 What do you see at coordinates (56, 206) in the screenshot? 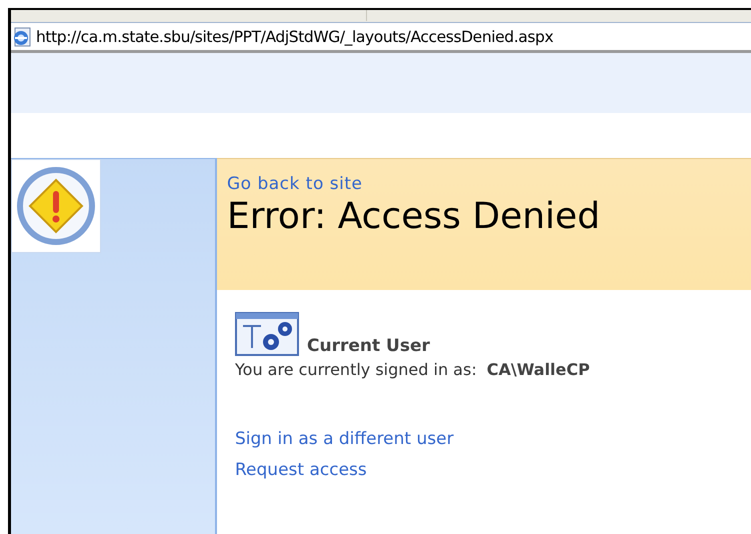
I see `warning-icon` at bounding box center [56, 206].